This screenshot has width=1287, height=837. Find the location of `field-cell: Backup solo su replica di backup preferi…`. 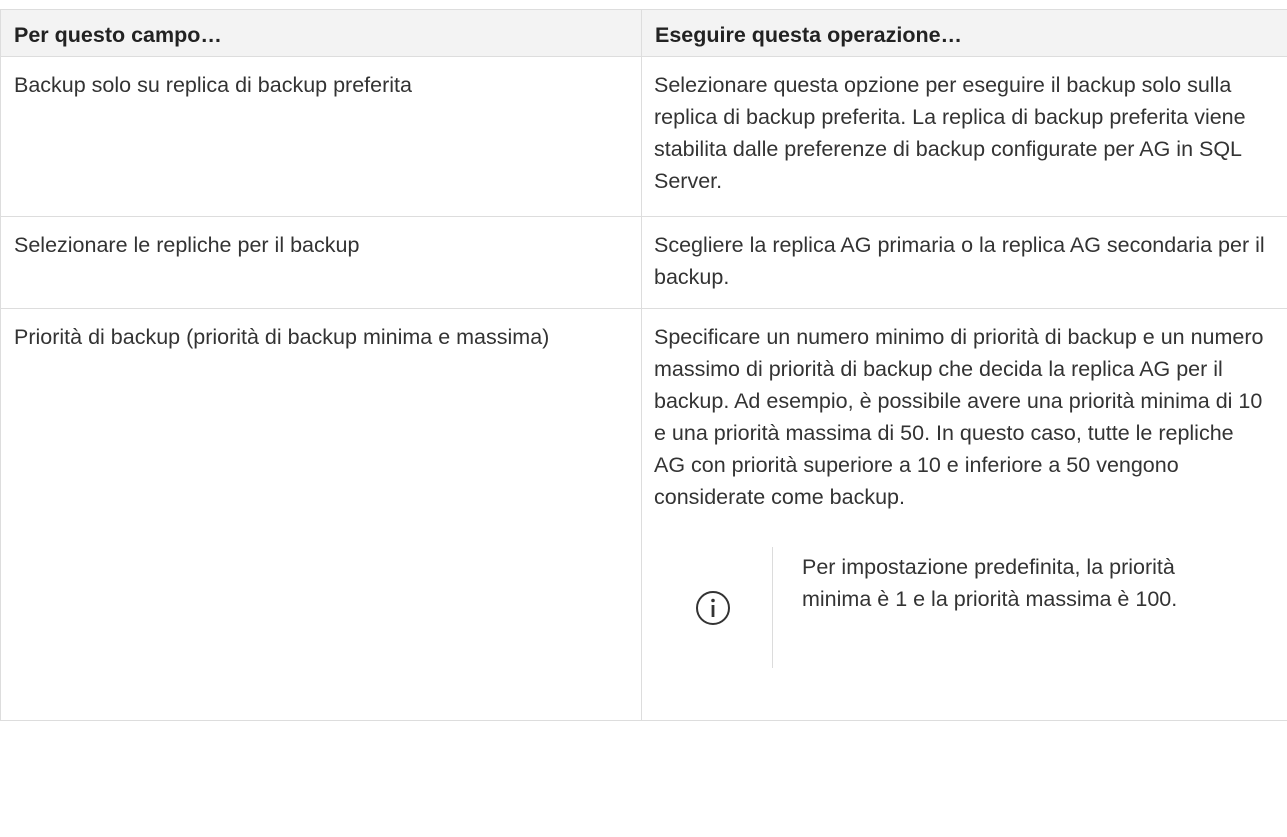

field-cell: Backup solo su replica di backup preferi… is located at coordinates (321, 136).